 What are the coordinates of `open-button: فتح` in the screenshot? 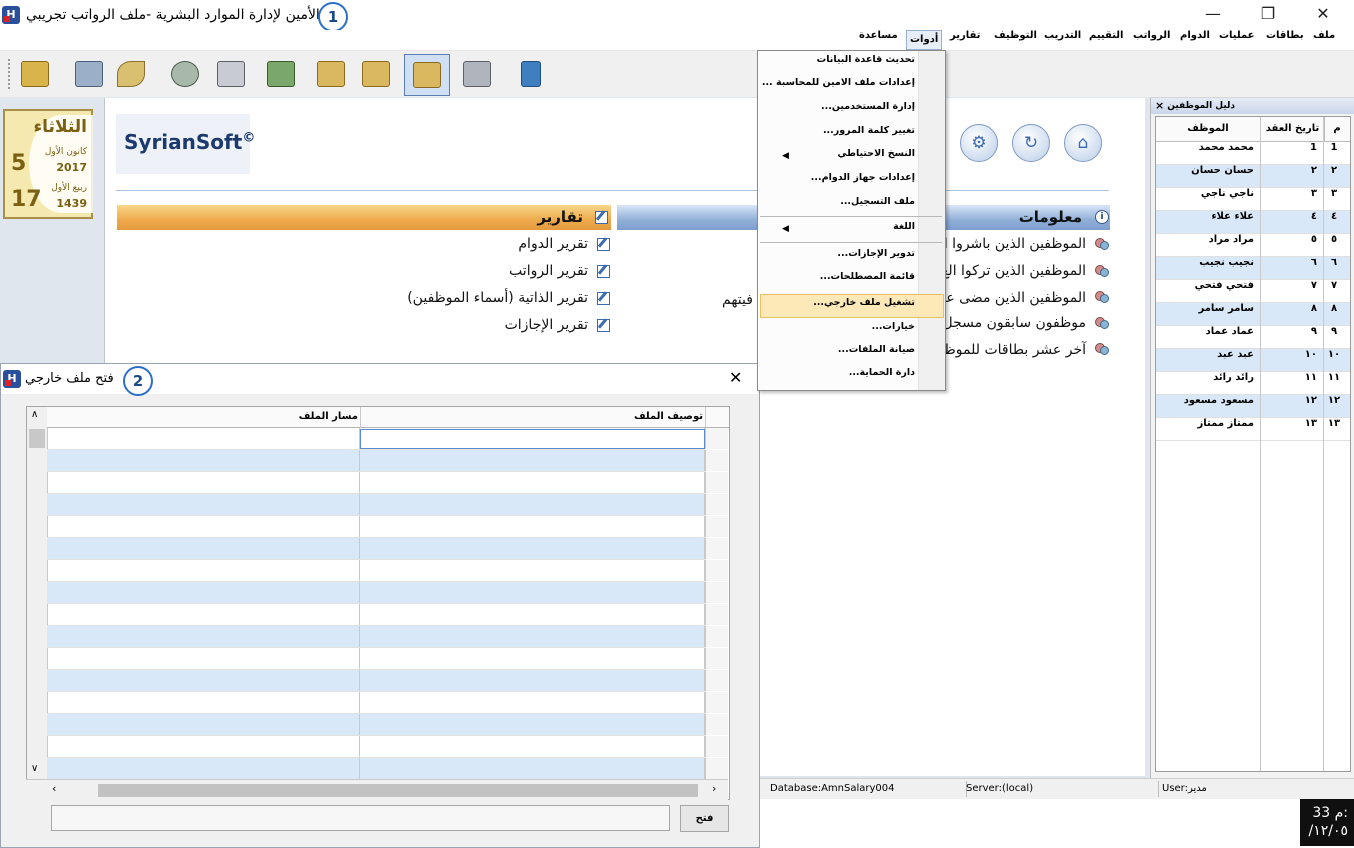 It's located at (704, 818).